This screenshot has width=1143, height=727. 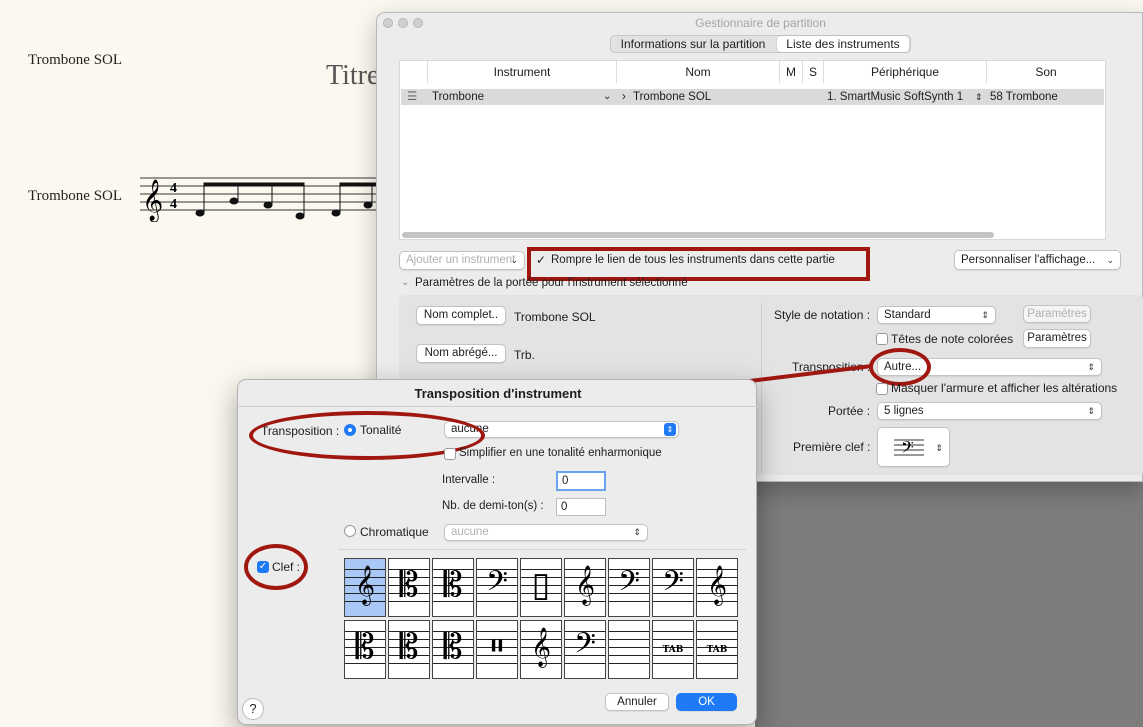 I want to click on simplify-label: Simplifier en une tonalité enharmonique, so click(x=560, y=453).